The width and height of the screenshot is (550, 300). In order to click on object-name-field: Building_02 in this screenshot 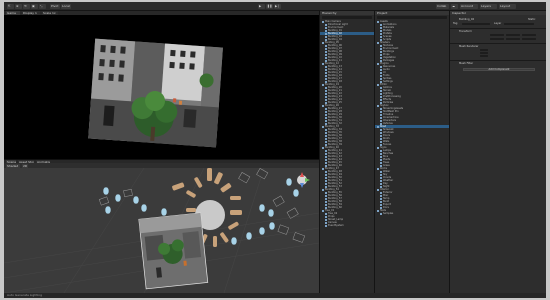, I will do `click(466, 19)`.